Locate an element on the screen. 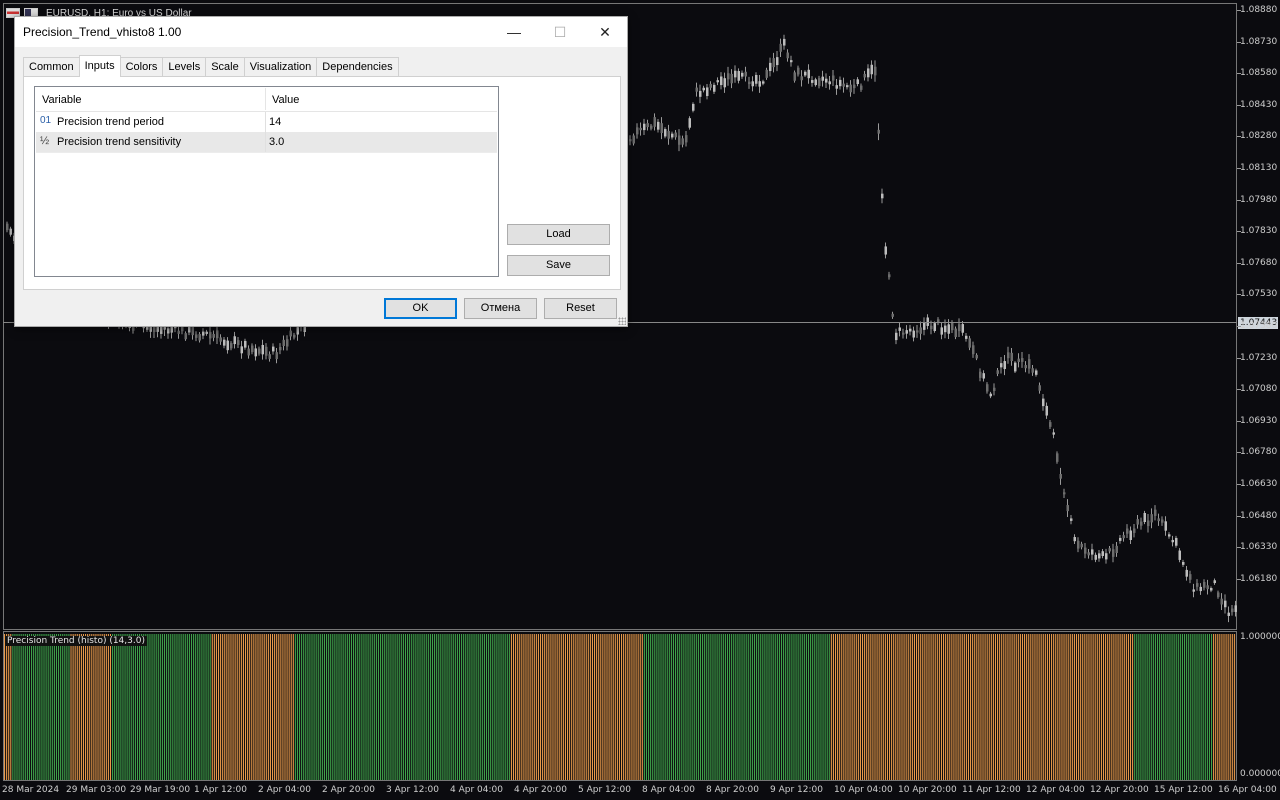 The image size is (1280, 800). tab-inputs: Inputs is located at coordinates (99, 66).